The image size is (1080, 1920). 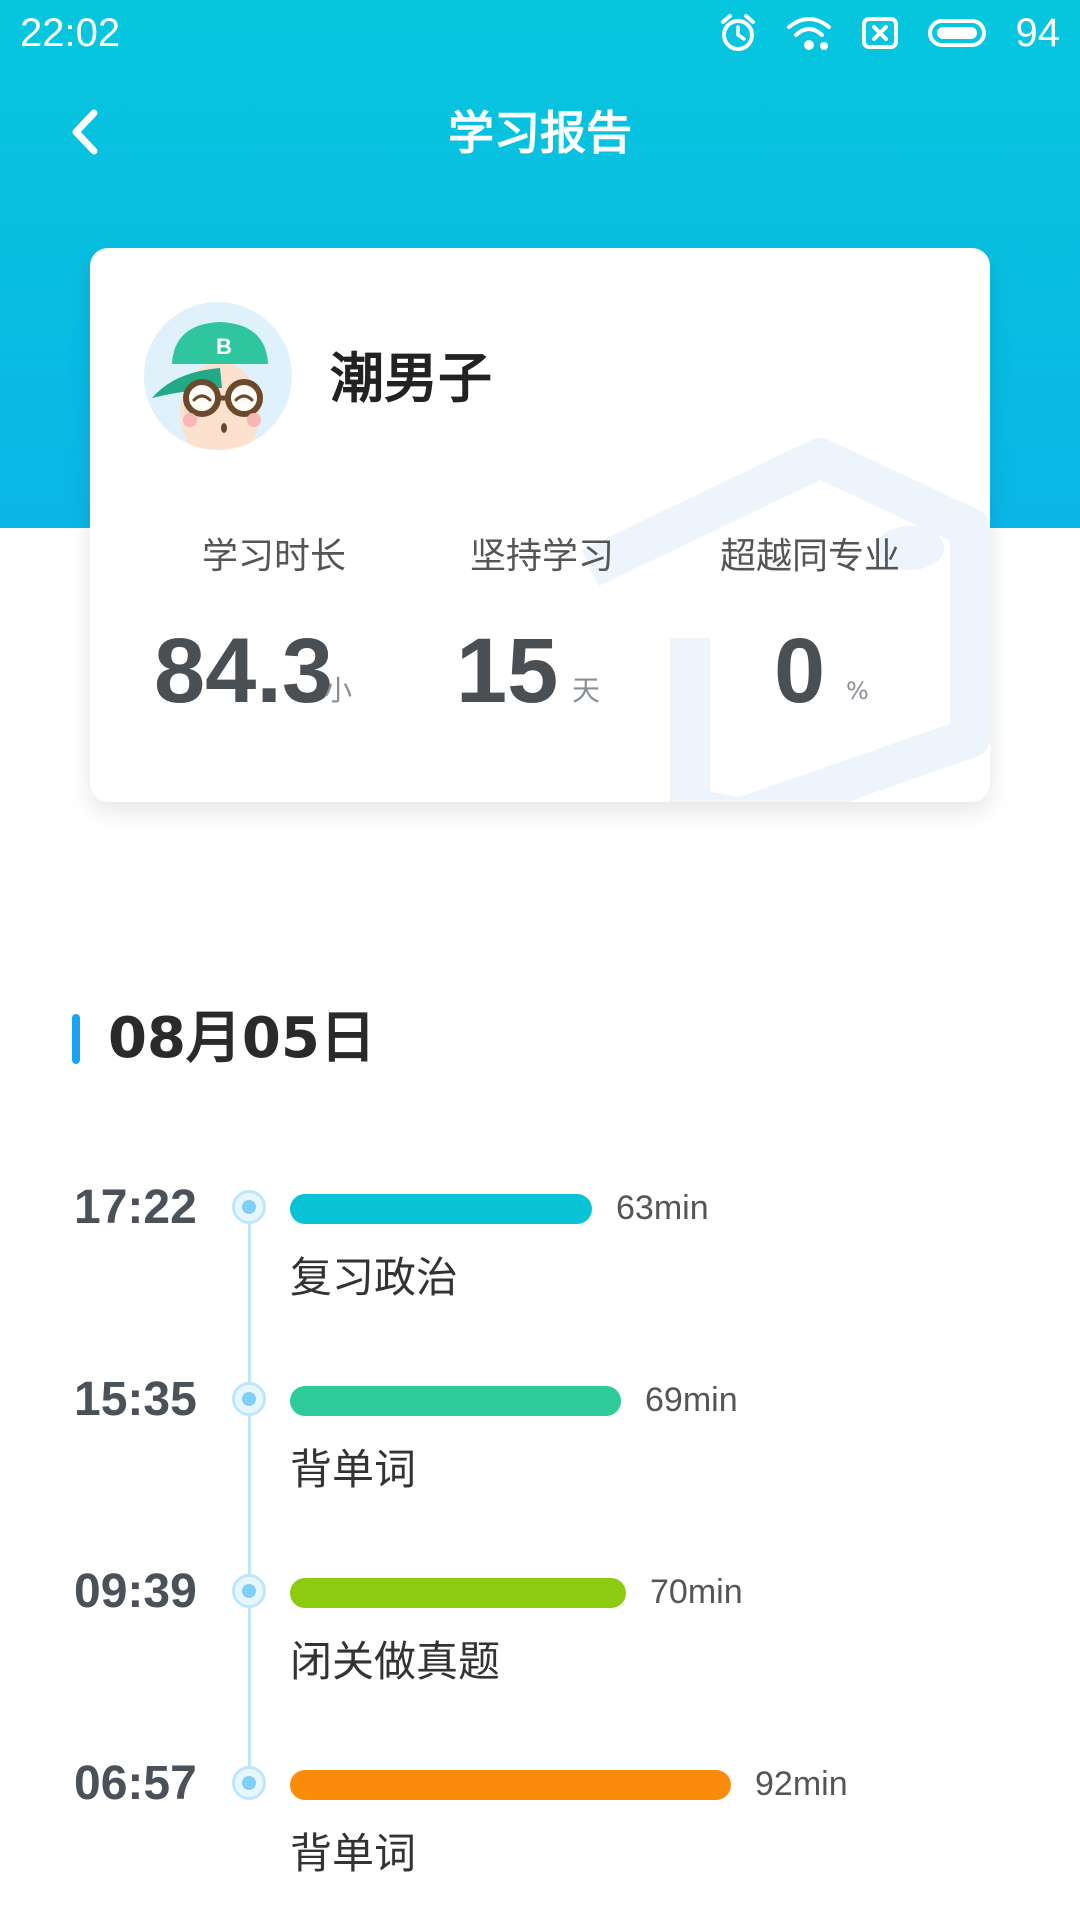 I want to click on stat-value: 0, so click(x=800, y=671).